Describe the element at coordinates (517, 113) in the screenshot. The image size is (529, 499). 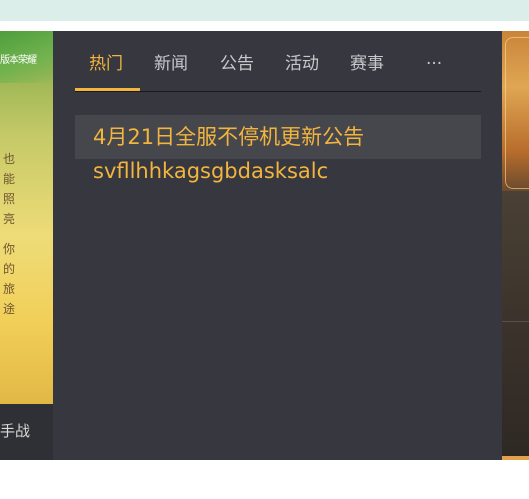
I see `right-banner-frame` at that location.